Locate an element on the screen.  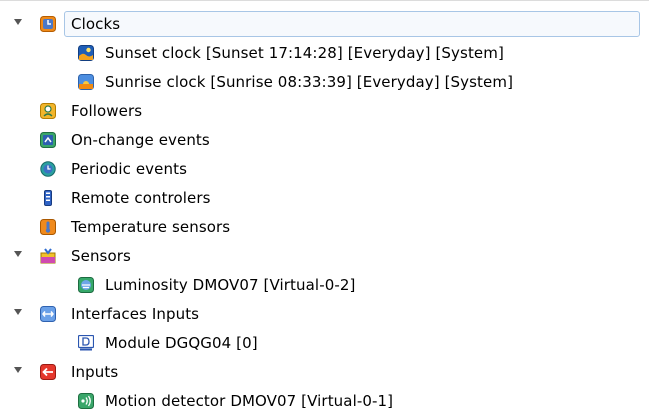
thermometer-icon is located at coordinates (48, 227).